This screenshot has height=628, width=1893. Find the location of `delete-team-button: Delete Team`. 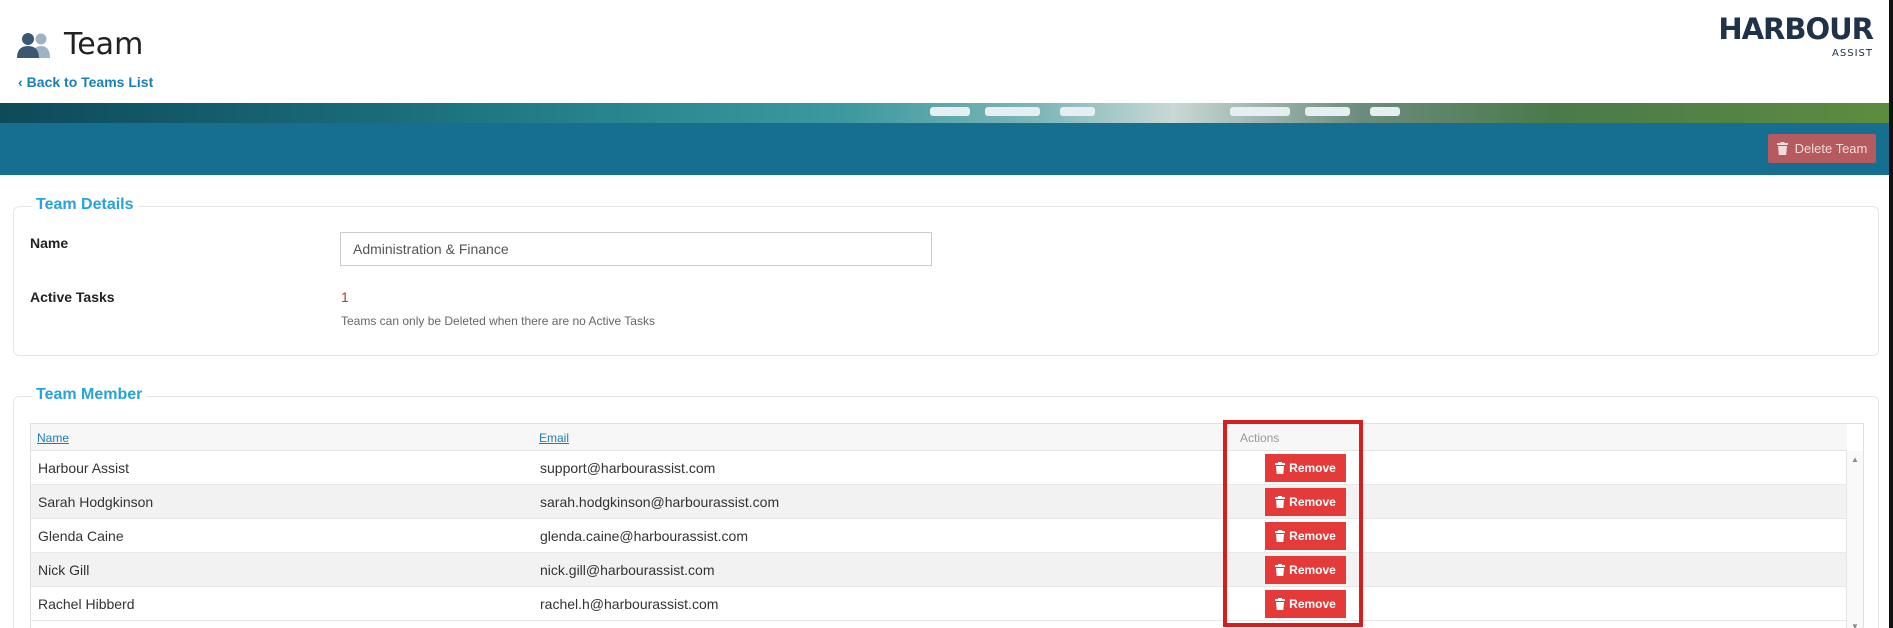

delete-team-button: Delete Team is located at coordinates (1822, 148).